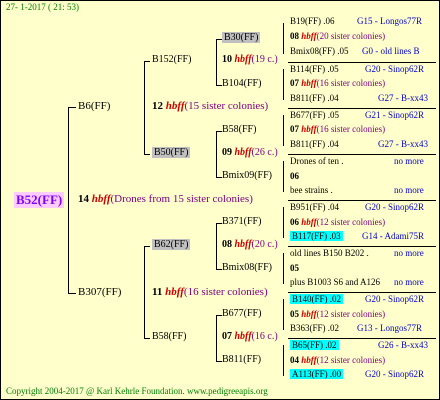 This screenshot has height=400, width=440. I want to click on colony-note: (26 c.), so click(264, 152).